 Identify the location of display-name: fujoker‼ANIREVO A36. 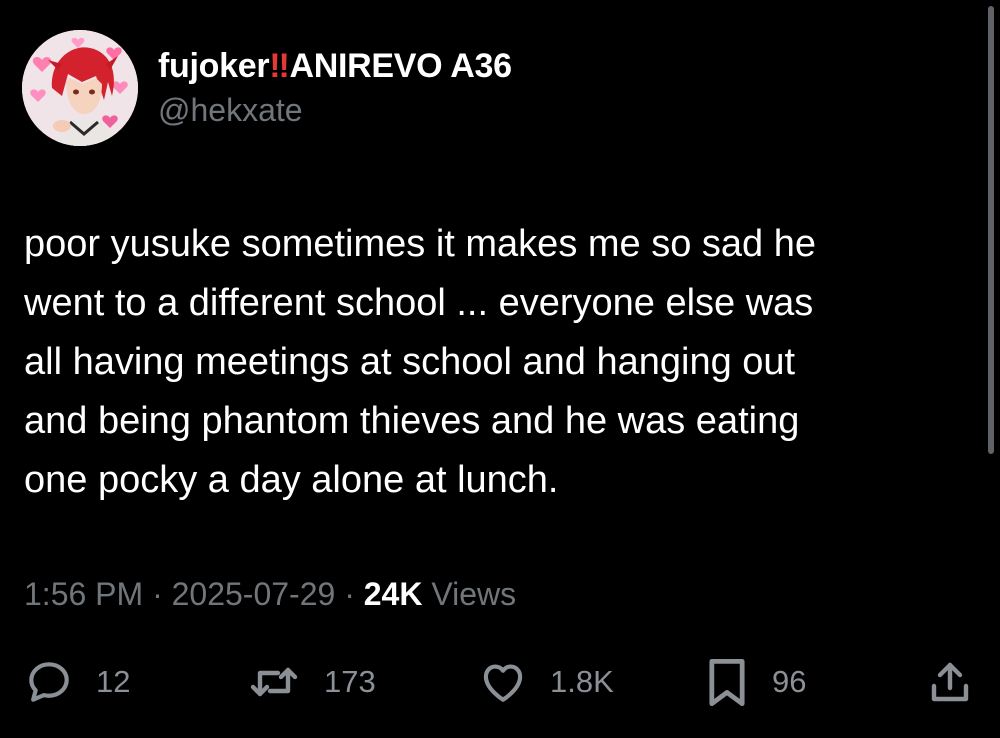
(335, 66).